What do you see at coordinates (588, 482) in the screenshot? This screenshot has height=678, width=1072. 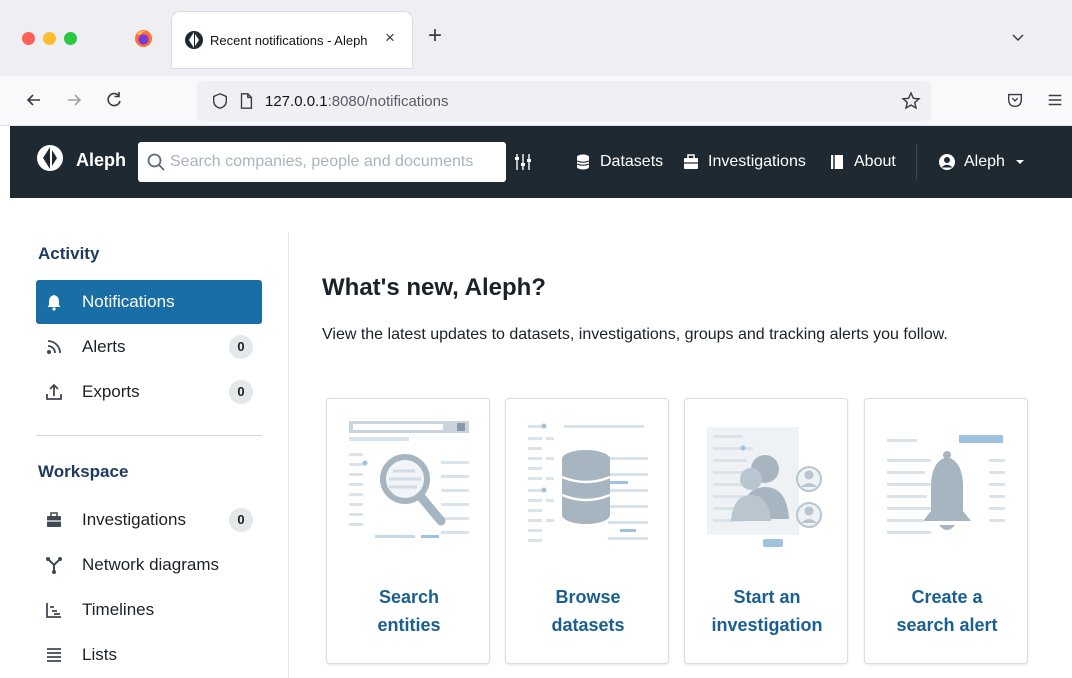 I see `browse-datasets-illustration` at bounding box center [588, 482].